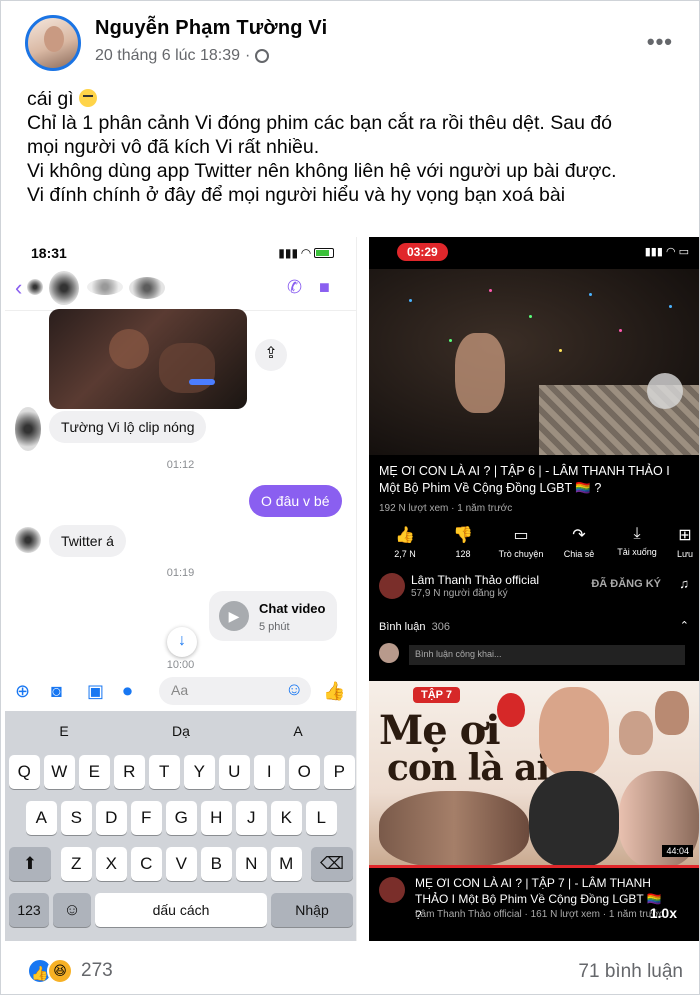 The width and height of the screenshot is (700, 995). What do you see at coordinates (199, 772) in the screenshot?
I see `key-y: Y` at bounding box center [199, 772].